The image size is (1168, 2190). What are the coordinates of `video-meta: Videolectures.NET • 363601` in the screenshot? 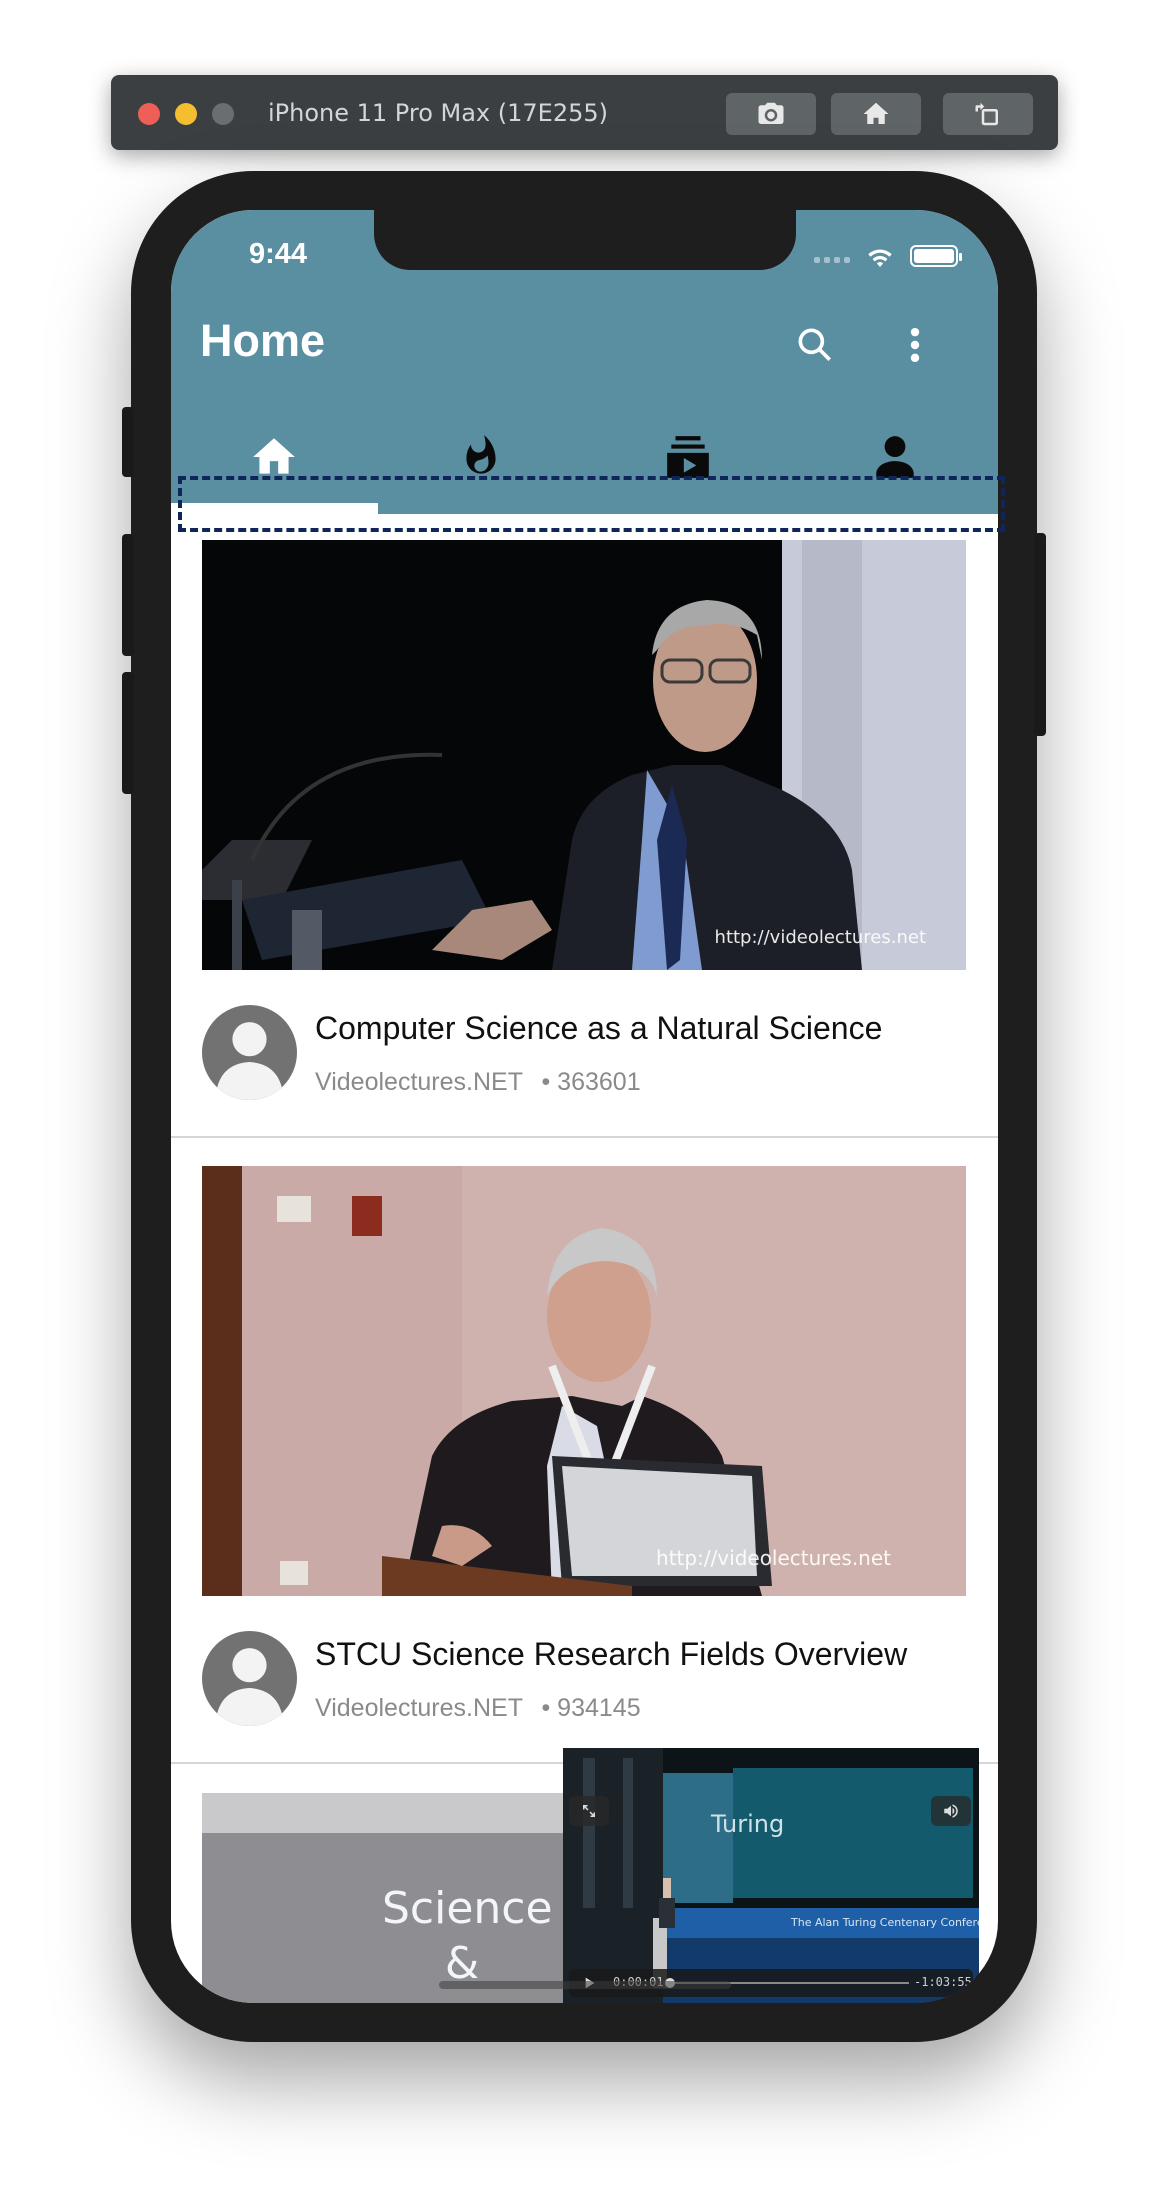 It's located at (478, 1082).